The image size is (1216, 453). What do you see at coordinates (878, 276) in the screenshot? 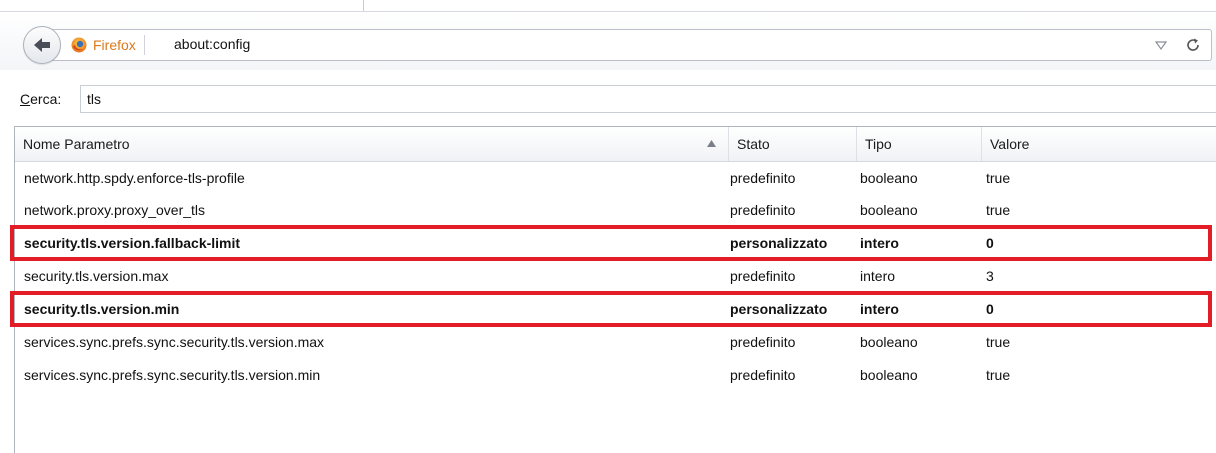
I see `pref-type: intero` at bounding box center [878, 276].